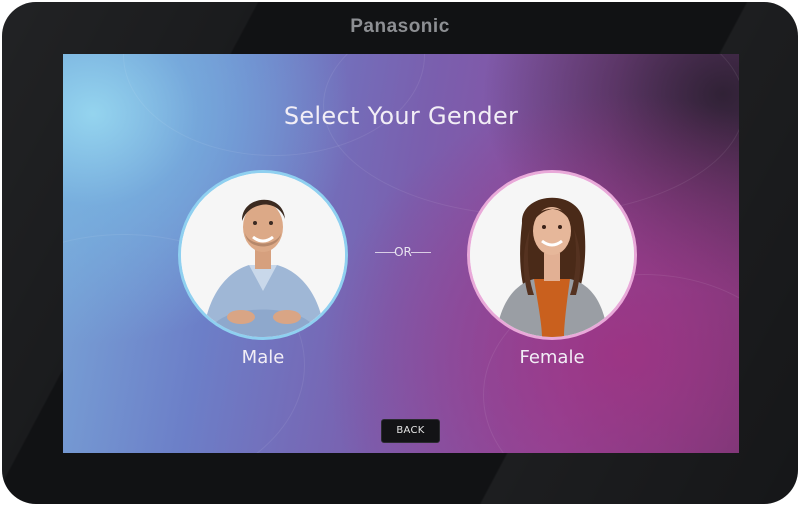  I want to click on page-title: Select Your Gender, so click(401, 116).